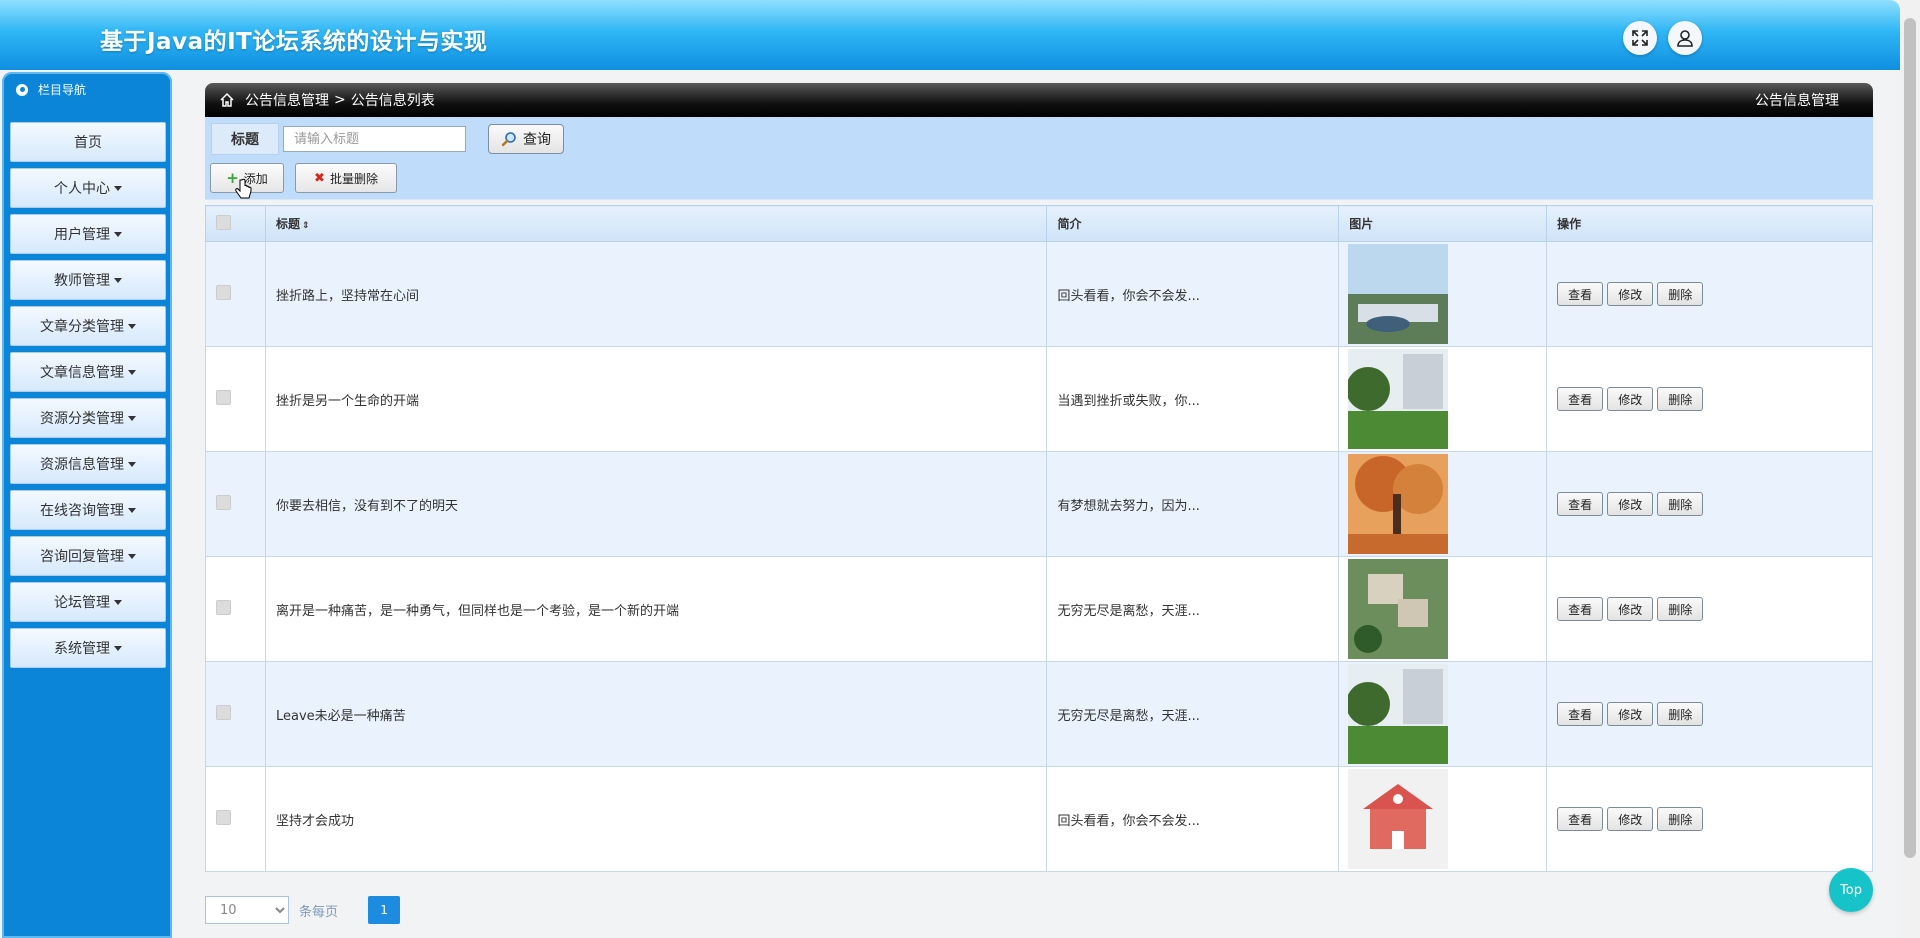 The image size is (1920, 938). Describe the element at coordinates (353, 178) in the screenshot. I see `batch-delete-button-label: 批量删除` at that location.